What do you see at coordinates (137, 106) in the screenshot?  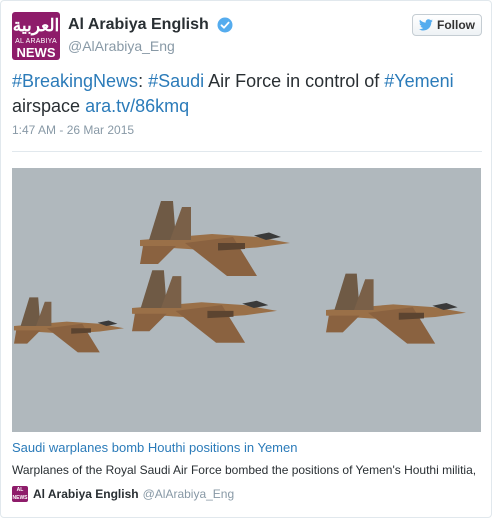 I see `tweet-link: ara.tv/86kmq` at bounding box center [137, 106].